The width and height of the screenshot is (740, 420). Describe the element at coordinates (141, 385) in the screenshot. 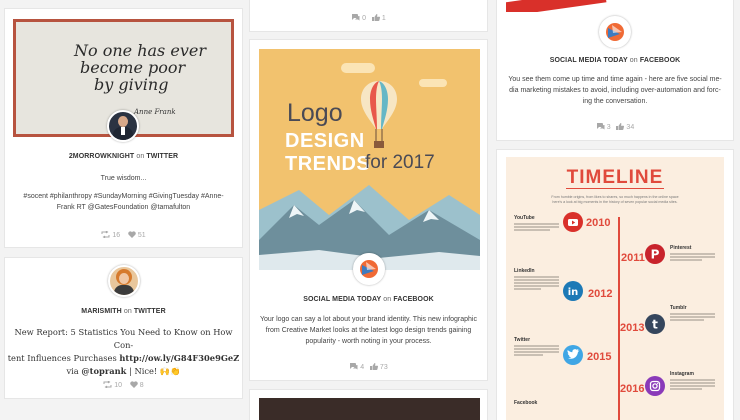

I see `like-count: 8` at that location.